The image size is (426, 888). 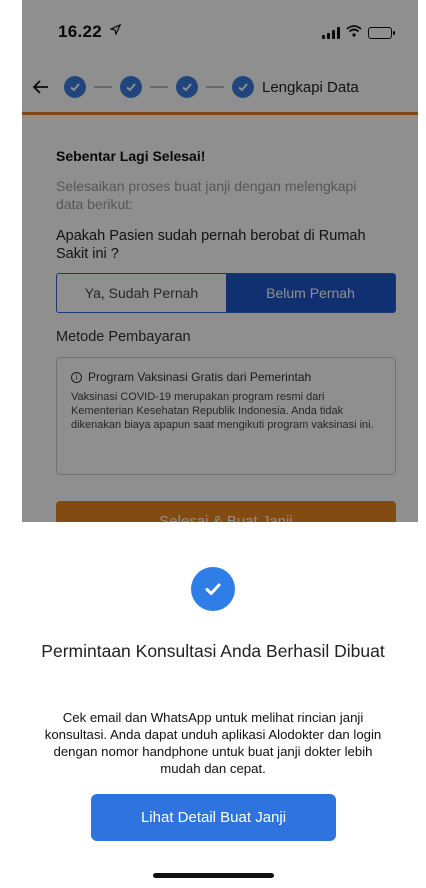 What do you see at coordinates (381, 33) in the screenshot?
I see `battery-icon` at bounding box center [381, 33].